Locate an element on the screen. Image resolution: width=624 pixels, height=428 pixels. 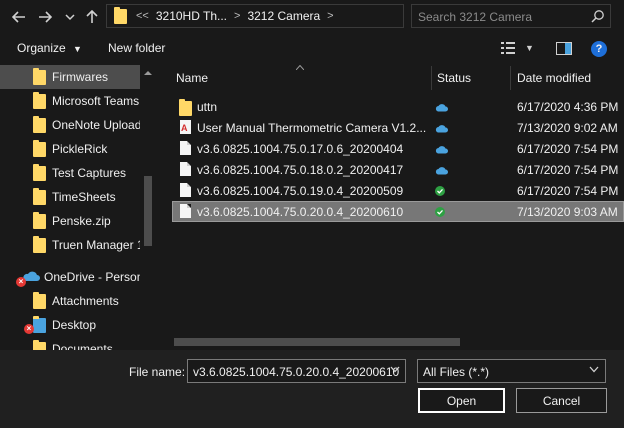
file-name: v3.6.0825.1004.75.0.17.0.6_20200404 is located at coordinates (300, 149).